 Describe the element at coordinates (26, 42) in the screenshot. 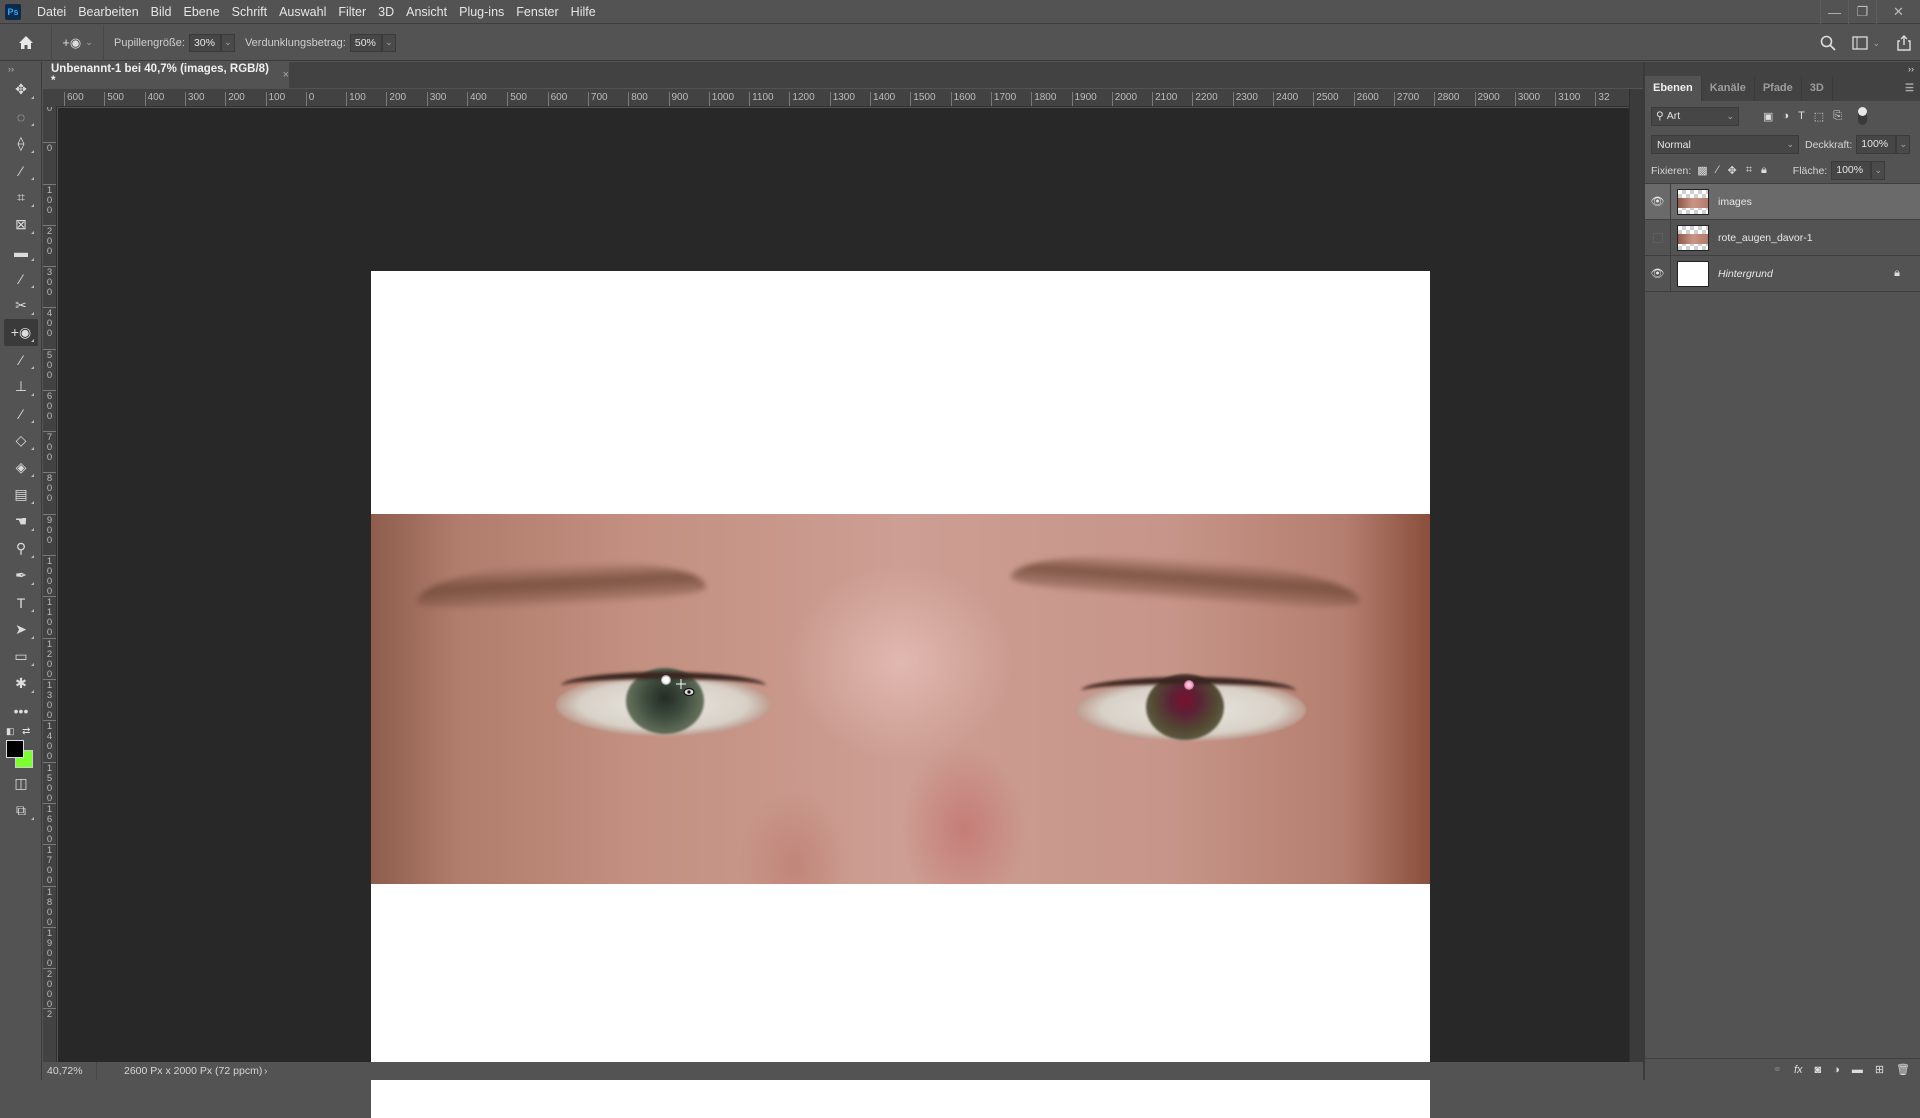

I see `home-button` at that location.